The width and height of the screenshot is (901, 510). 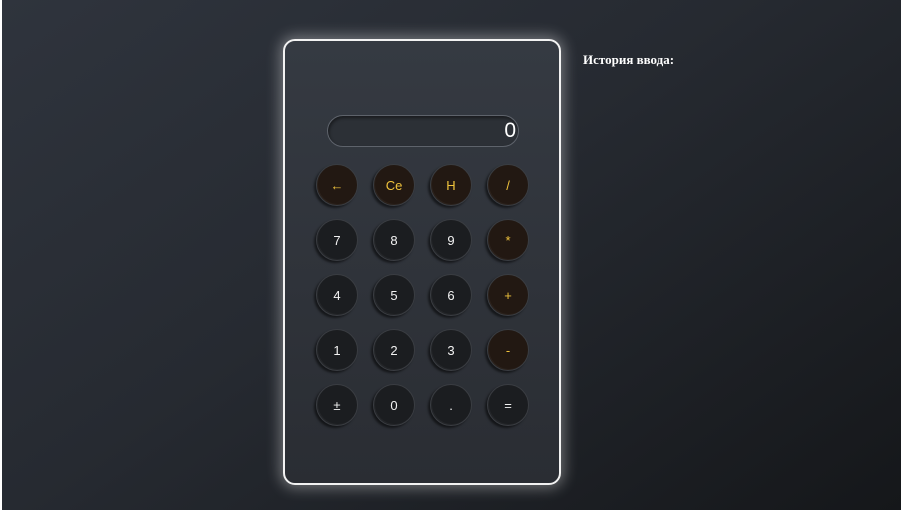 I want to click on history-key: H, so click(x=451, y=185).